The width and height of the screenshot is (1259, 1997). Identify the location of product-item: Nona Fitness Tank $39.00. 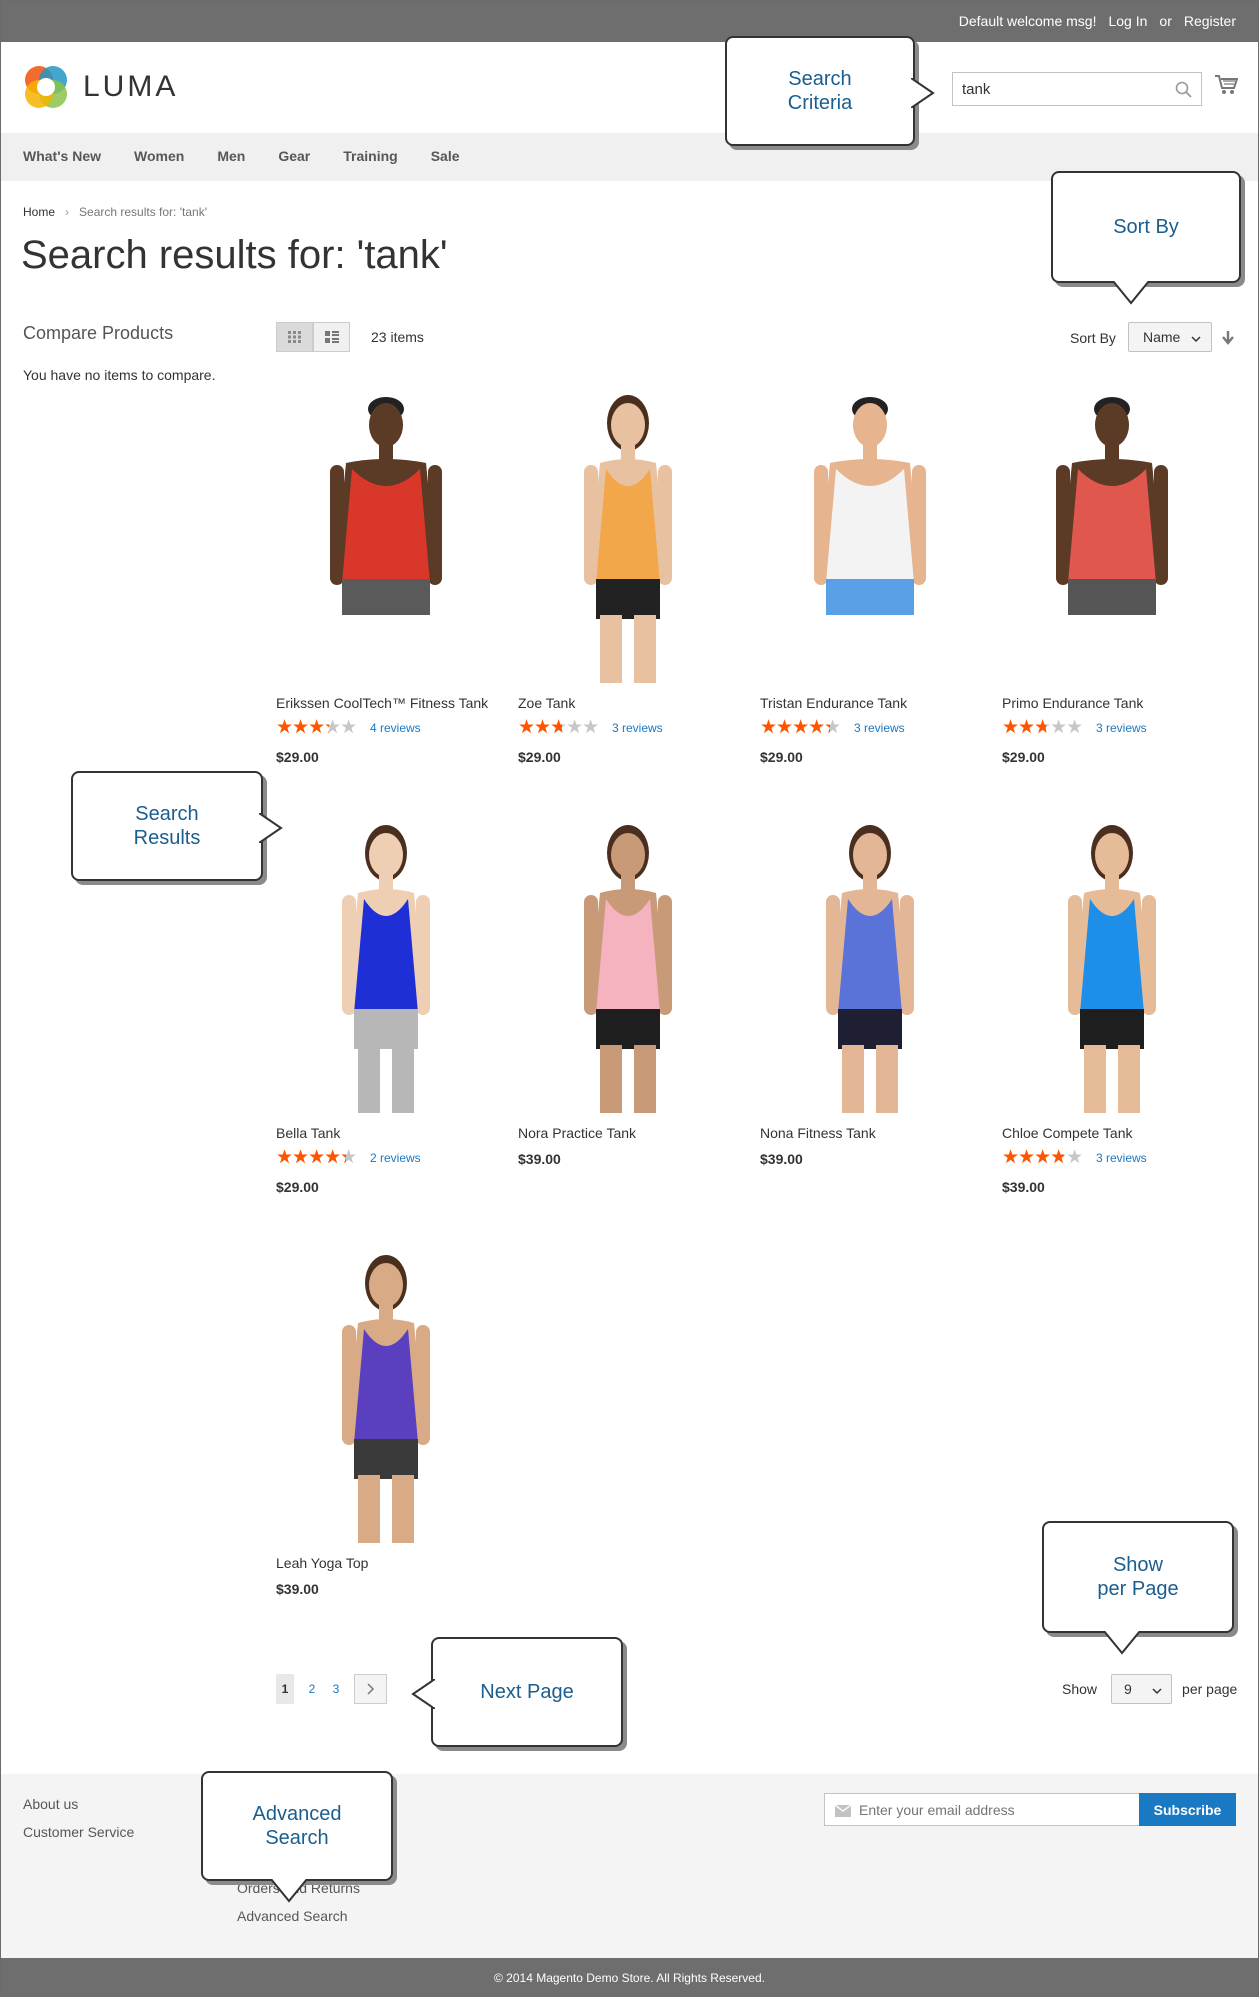
(870, 990).